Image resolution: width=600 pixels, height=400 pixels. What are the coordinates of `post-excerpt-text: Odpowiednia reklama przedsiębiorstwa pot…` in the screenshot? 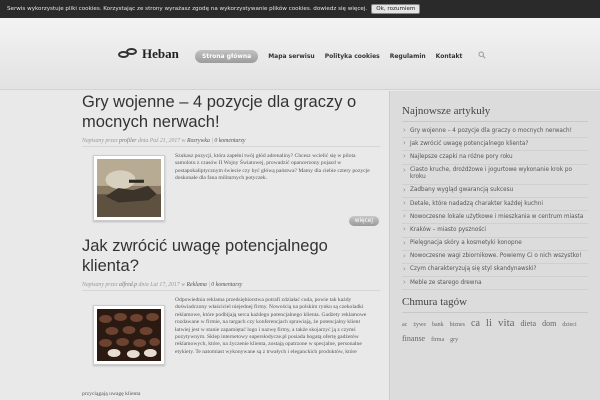 It's located at (271, 326).